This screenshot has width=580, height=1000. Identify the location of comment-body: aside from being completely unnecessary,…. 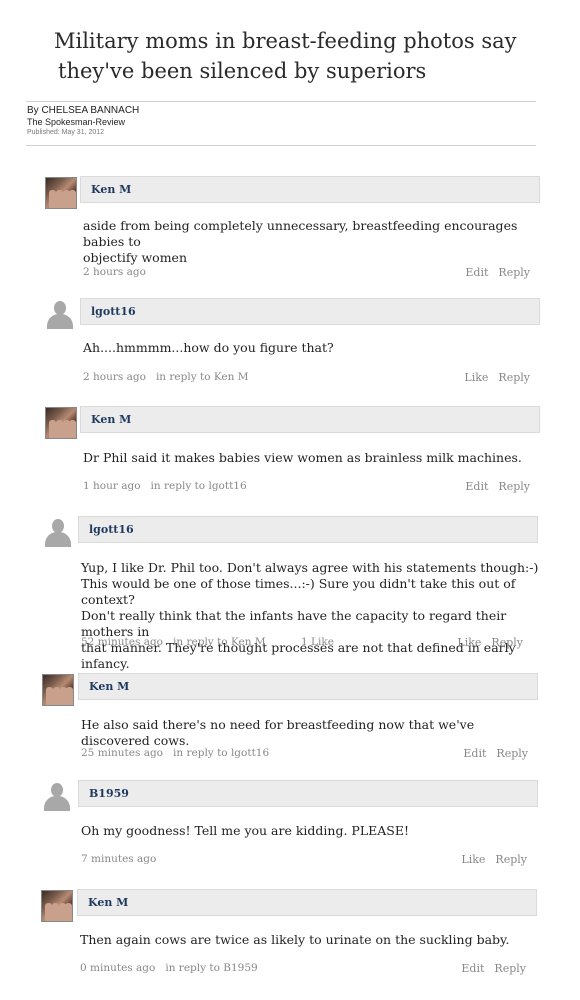
(313, 242).